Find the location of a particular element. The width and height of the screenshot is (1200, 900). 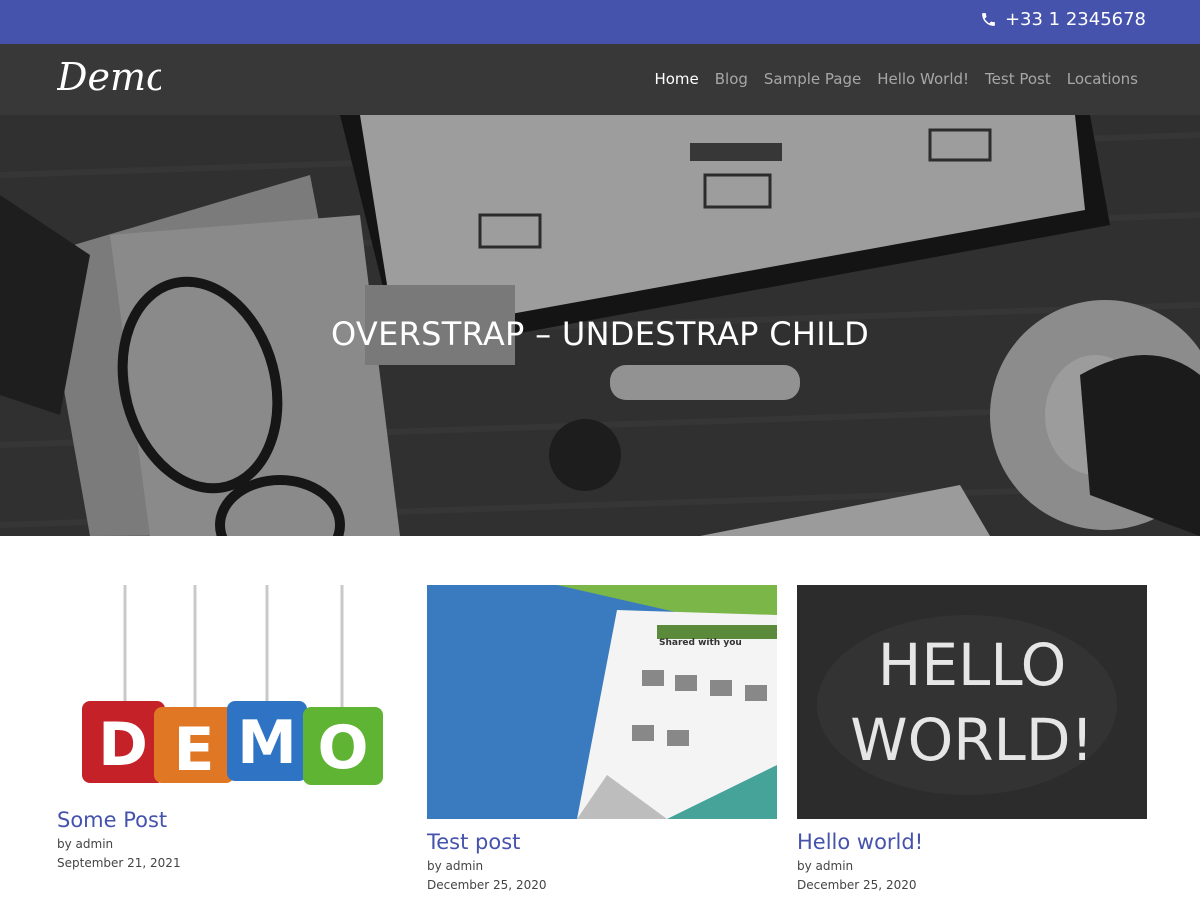

post-title: Some Post is located at coordinates (232, 820).